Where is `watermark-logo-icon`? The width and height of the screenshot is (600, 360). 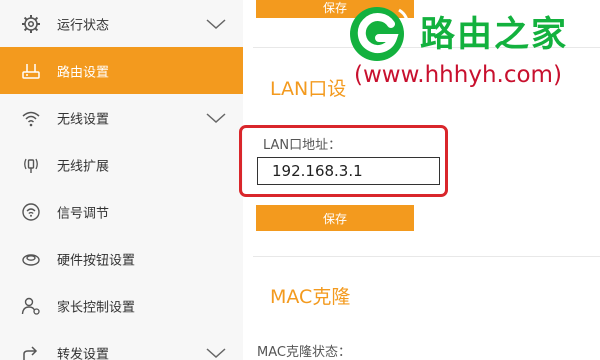 watermark-logo-icon is located at coordinates (378, 34).